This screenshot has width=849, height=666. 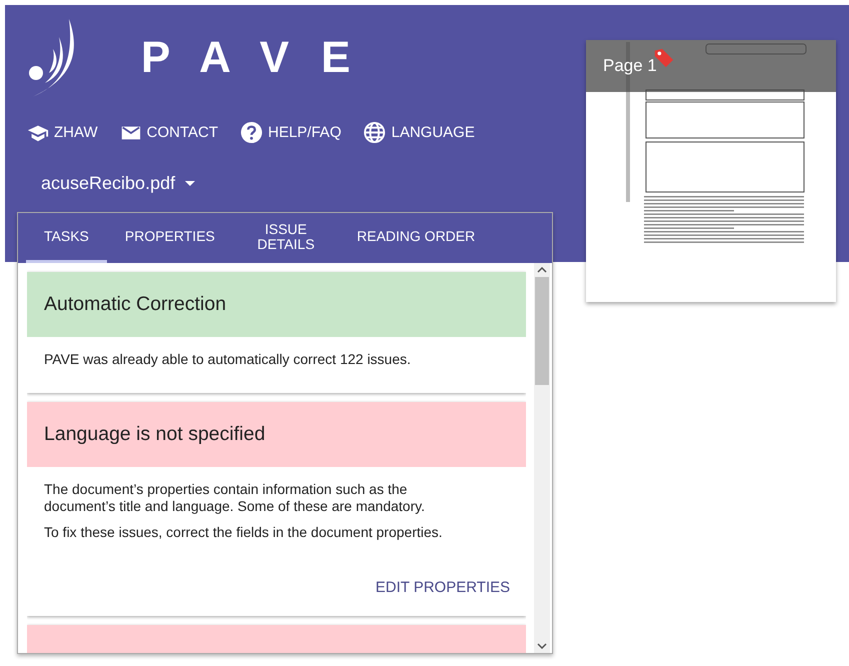 What do you see at coordinates (169, 238) in the screenshot?
I see `tab: PROPERTIES` at bounding box center [169, 238].